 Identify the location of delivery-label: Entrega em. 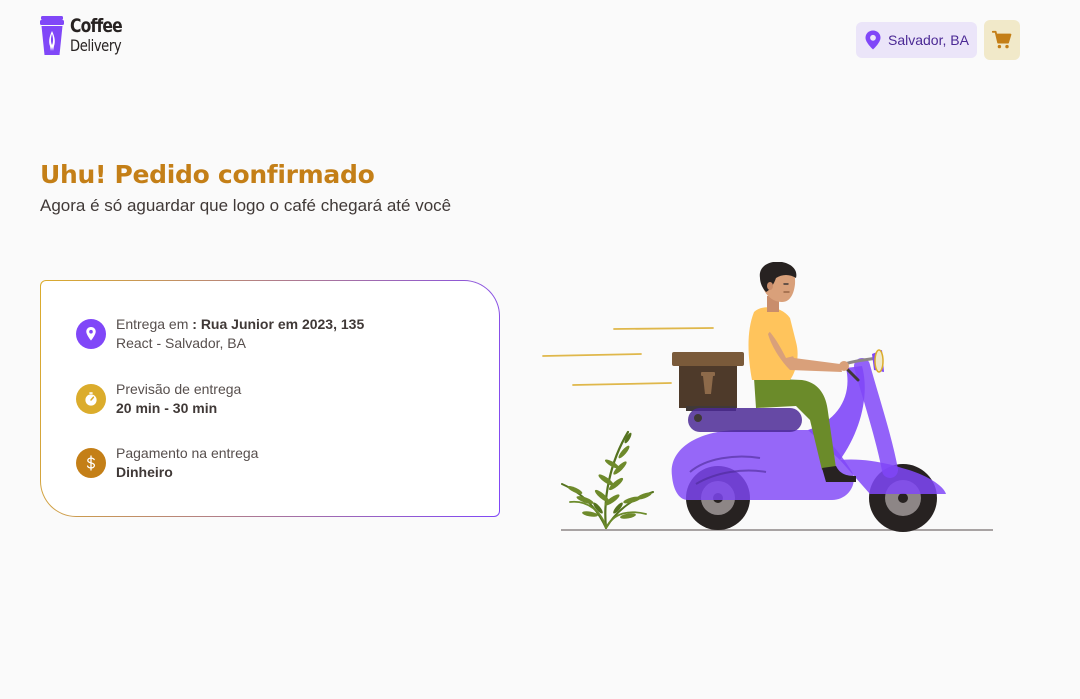
(154, 324).